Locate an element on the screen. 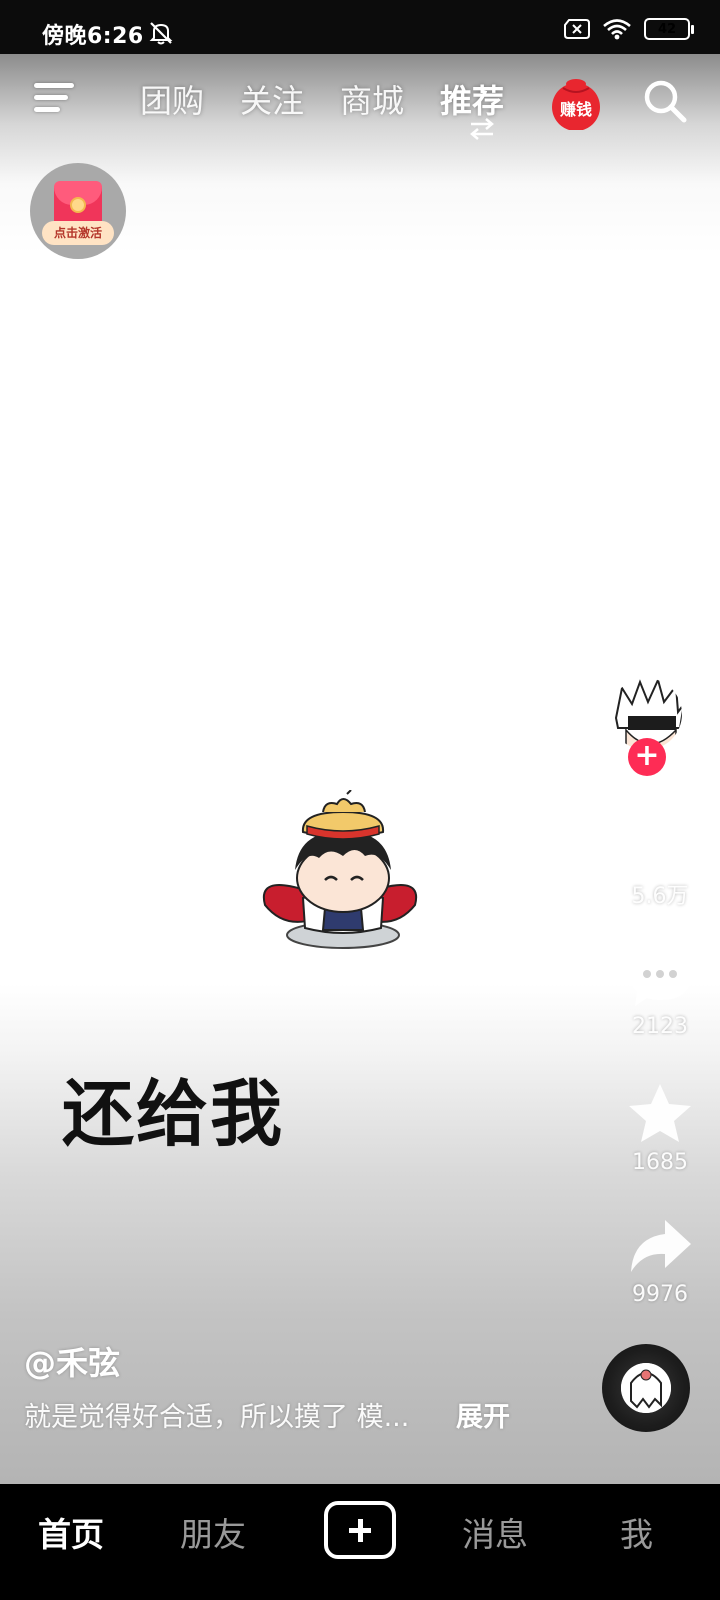  share-arrow-icon is located at coordinates (661, 1246).